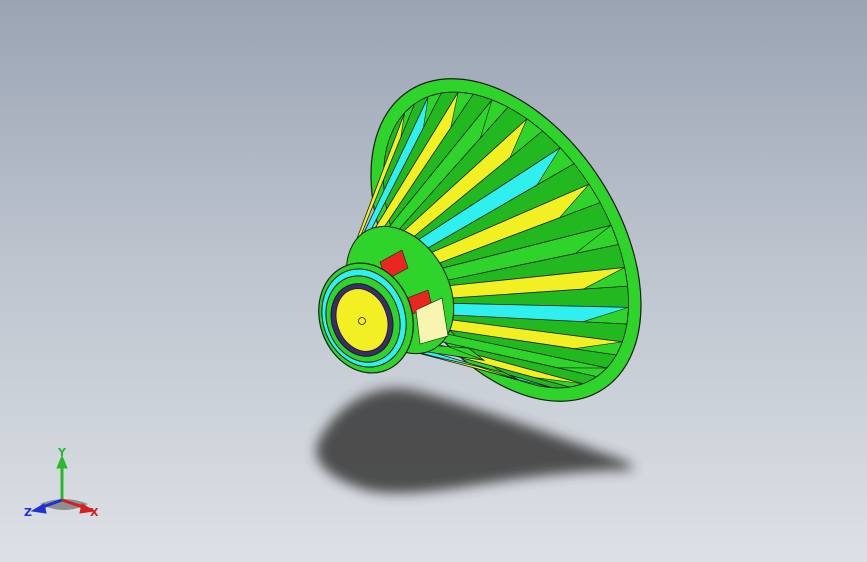 The width and height of the screenshot is (867, 562). What do you see at coordinates (474, 441) in the screenshot?
I see `model-shadow` at bounding box center [474, 441].